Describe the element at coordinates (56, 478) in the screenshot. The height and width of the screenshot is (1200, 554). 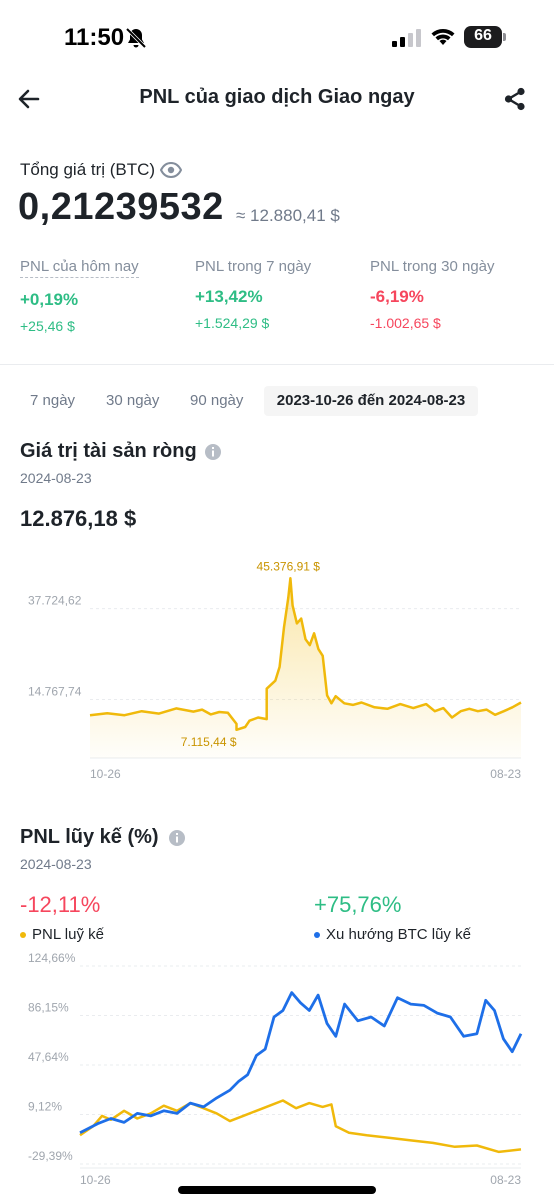
I see `net-value-date: 2024-08-23` at that location.